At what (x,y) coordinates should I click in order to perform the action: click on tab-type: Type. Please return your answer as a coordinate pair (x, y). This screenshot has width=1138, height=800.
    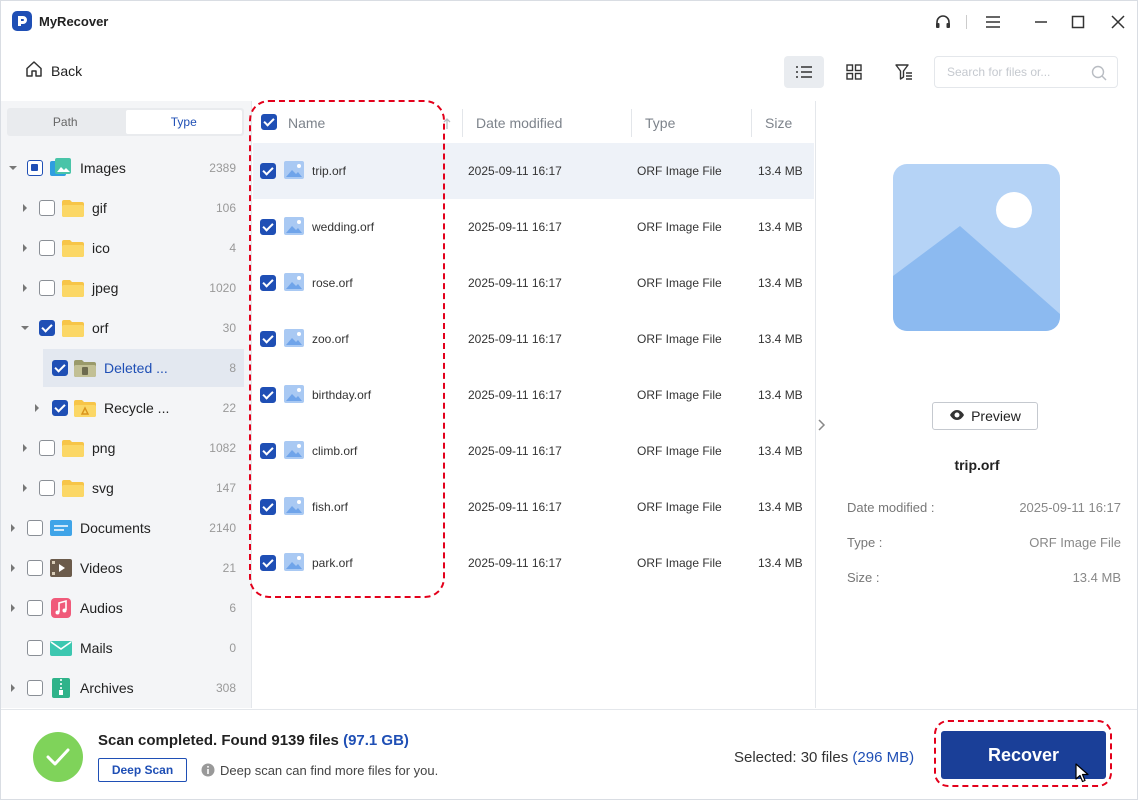
    Looking at the image, I should click on (183, 122).